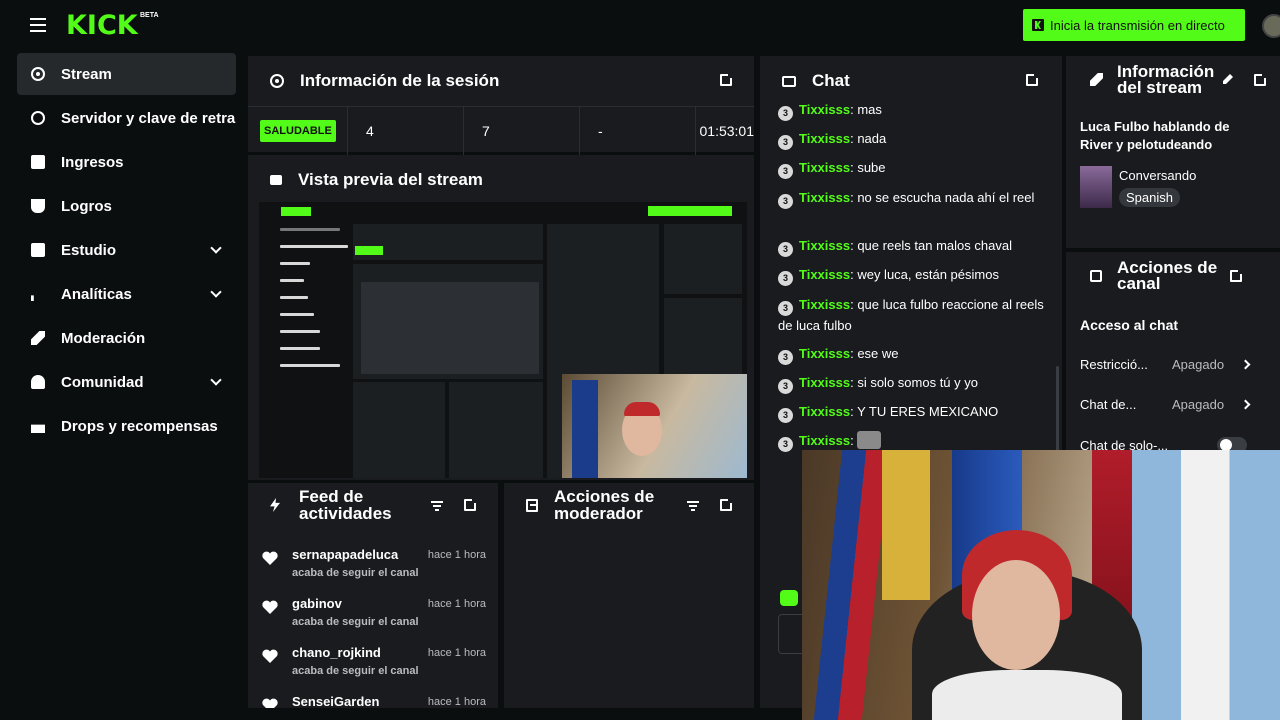 The width and height of the screenshot is (1280, 720). Describe the element at coordinates (869, 440) in the screenshot. I see `emote-image` at that location.